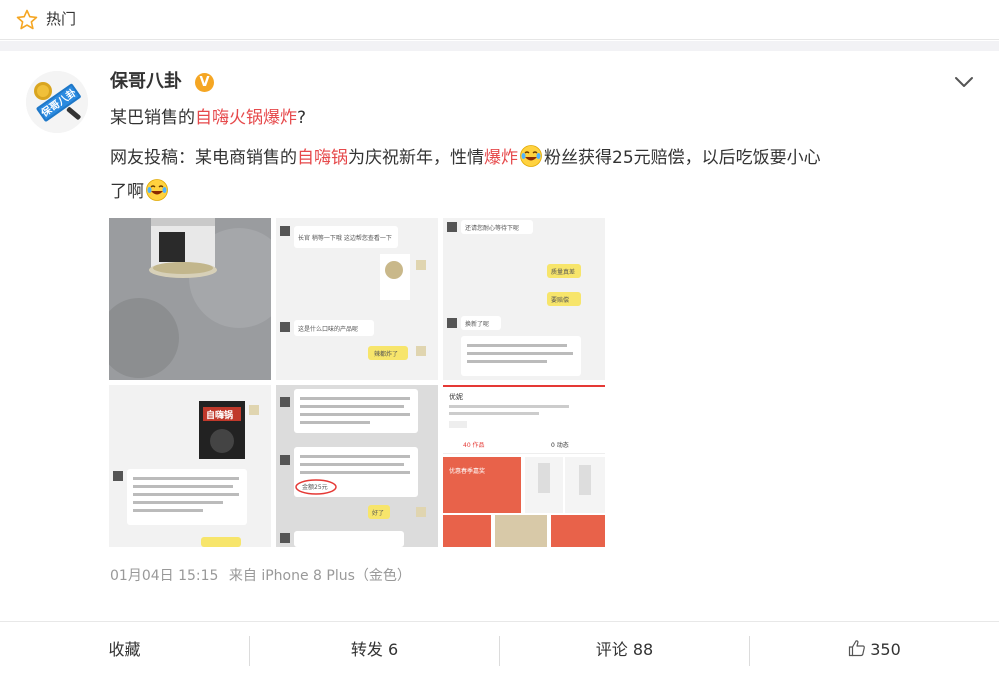 The width and height of the screenshot is (999, 679). Describe the element at coordinates (315, 487) in the screenshot. I see `chat-text: 金额25元` at that location.